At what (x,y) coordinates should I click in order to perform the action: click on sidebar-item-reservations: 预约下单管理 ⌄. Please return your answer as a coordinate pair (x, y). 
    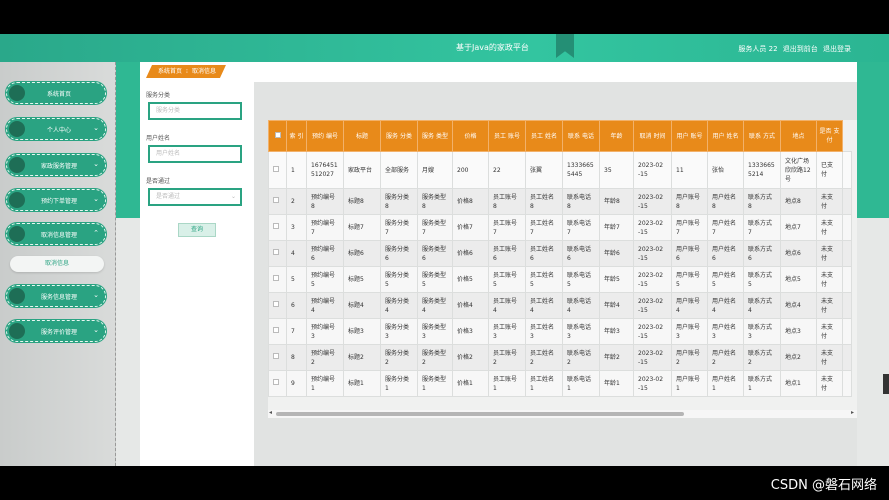
    Looking at the image, I should click on (56, 200).